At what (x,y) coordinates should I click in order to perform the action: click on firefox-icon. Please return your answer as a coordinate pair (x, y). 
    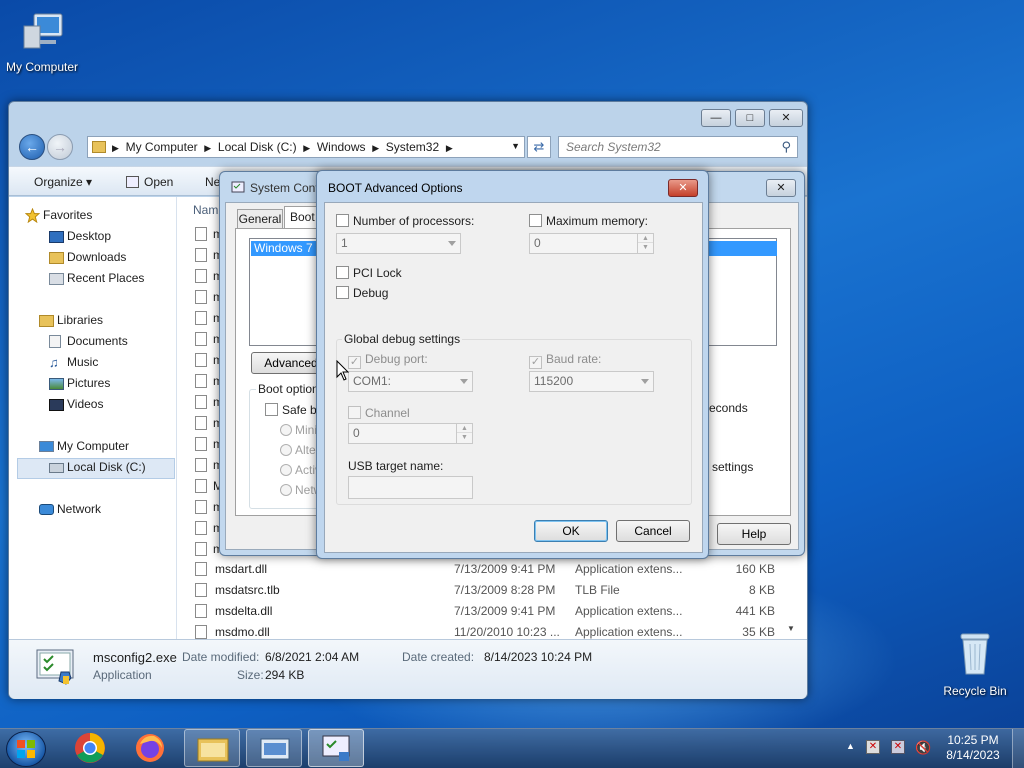
    Looking at the image, I should click on (150, 748).